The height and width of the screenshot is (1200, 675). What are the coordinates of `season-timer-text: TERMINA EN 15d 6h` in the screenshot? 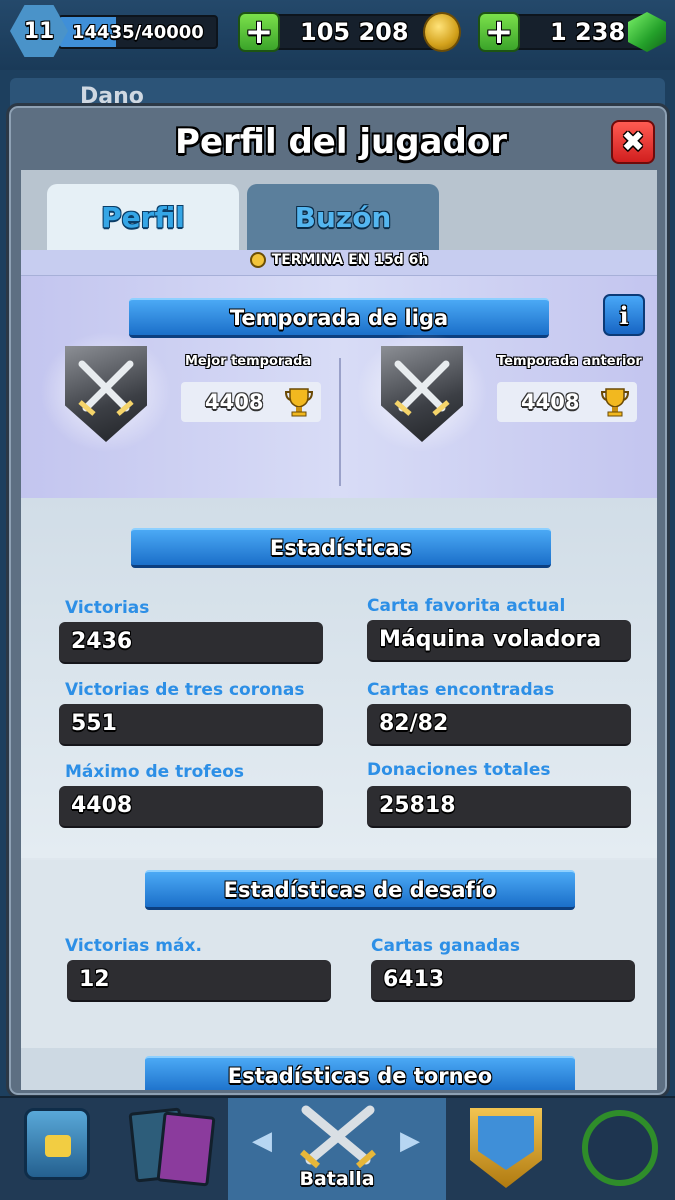 It's located at (350, 260).